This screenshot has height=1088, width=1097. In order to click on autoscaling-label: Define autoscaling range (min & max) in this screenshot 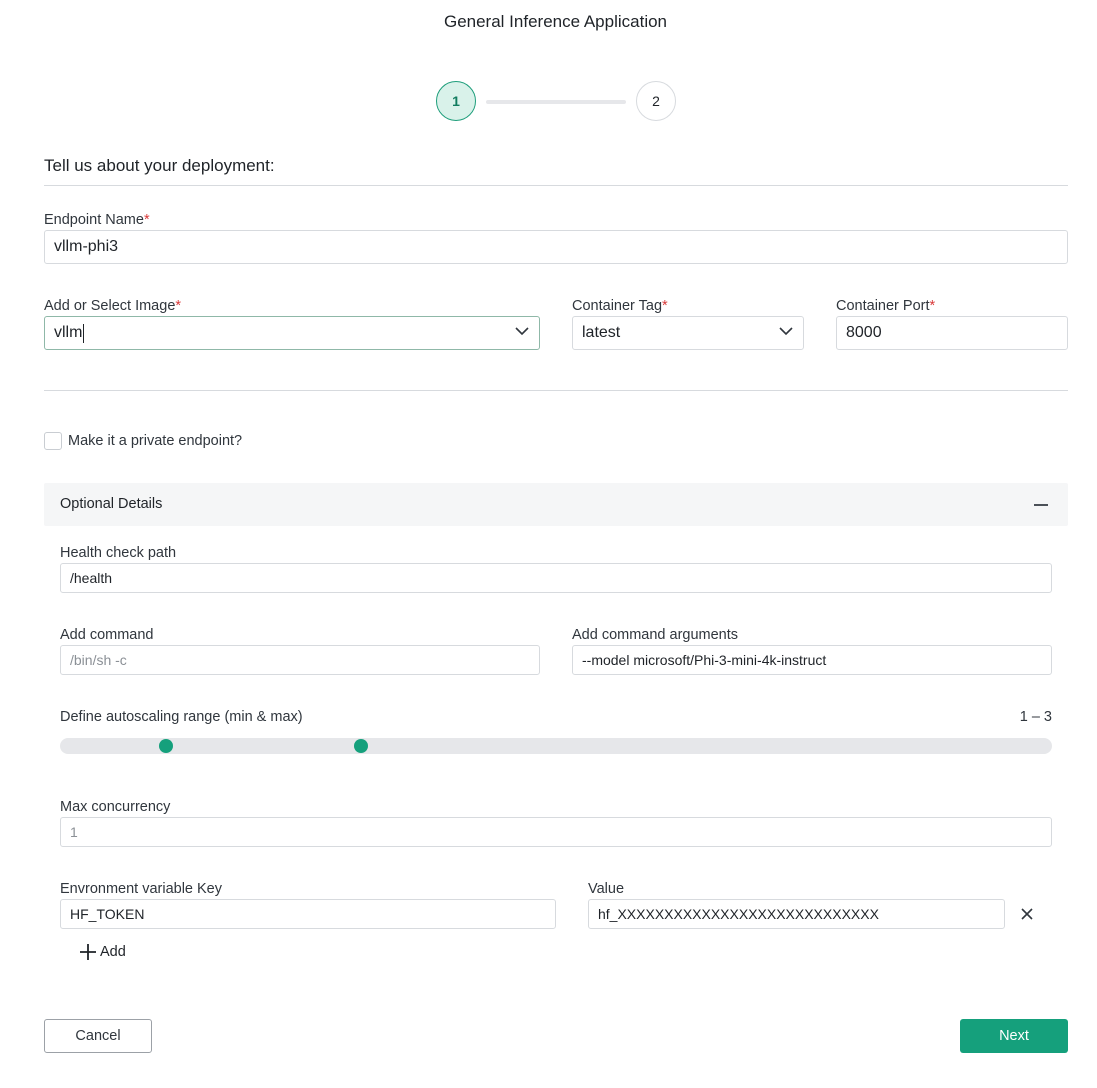, I will do `click(181, 717)`.